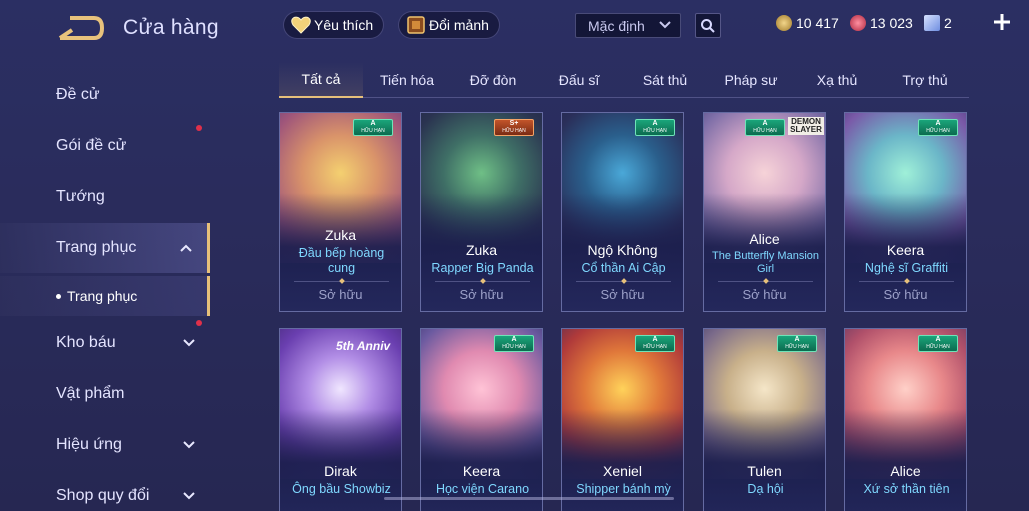  Describe the element at coordinates (102, 296) in the screenshot. I see `sidebar-subitem-label: Trang phục` at that location.